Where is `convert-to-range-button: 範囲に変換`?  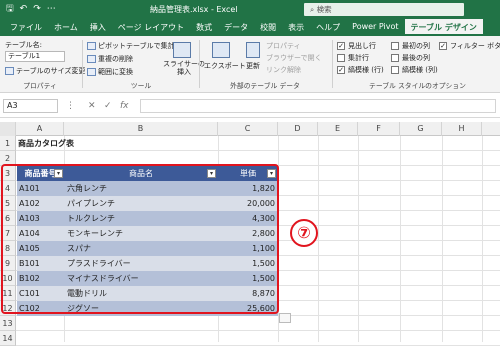 convert-to-range-button: 範囲に変換 is located at coordinates (110, 72).